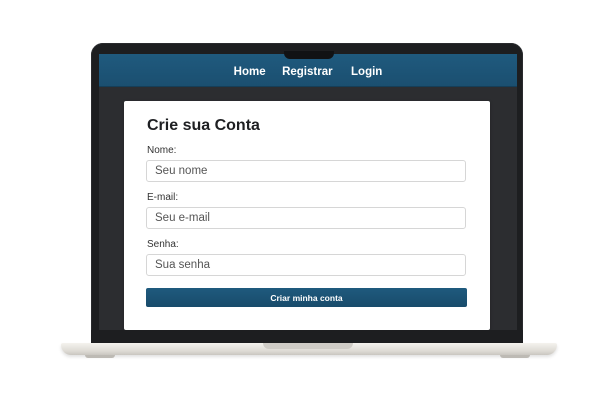  What do you see at coordinates (308, 346) in the screenshot?
I see `laptop-lid-opening-notch` at bounding box center [308, 346].